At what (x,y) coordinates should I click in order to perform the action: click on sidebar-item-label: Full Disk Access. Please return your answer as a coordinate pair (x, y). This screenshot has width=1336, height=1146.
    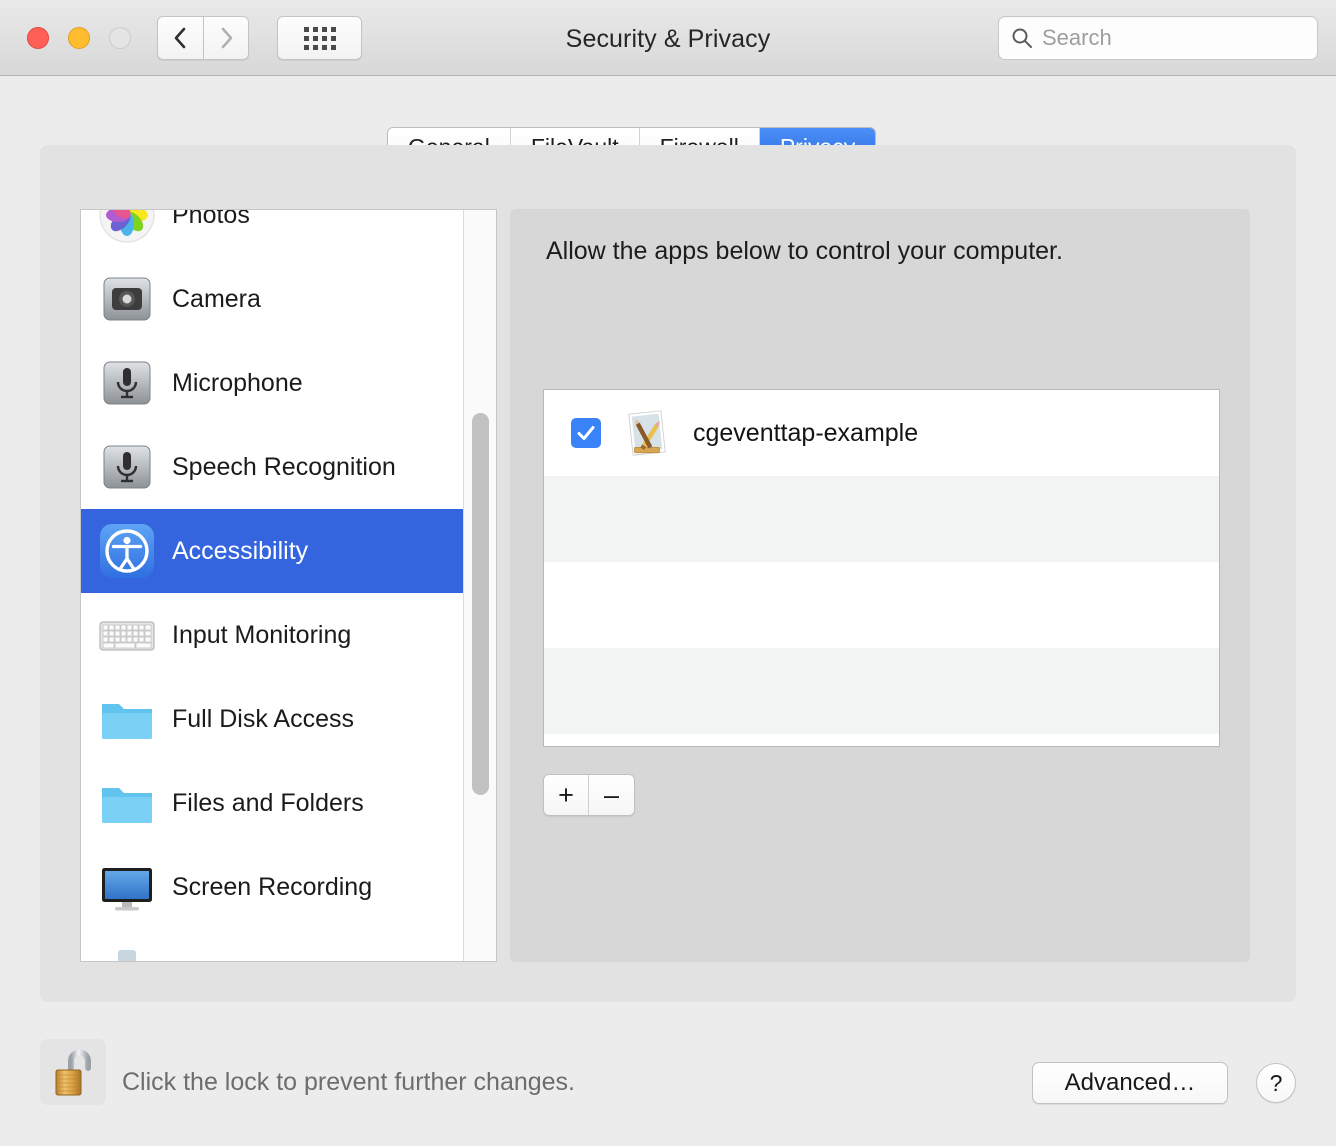
    Looking at the image, I should click on (263, 718).